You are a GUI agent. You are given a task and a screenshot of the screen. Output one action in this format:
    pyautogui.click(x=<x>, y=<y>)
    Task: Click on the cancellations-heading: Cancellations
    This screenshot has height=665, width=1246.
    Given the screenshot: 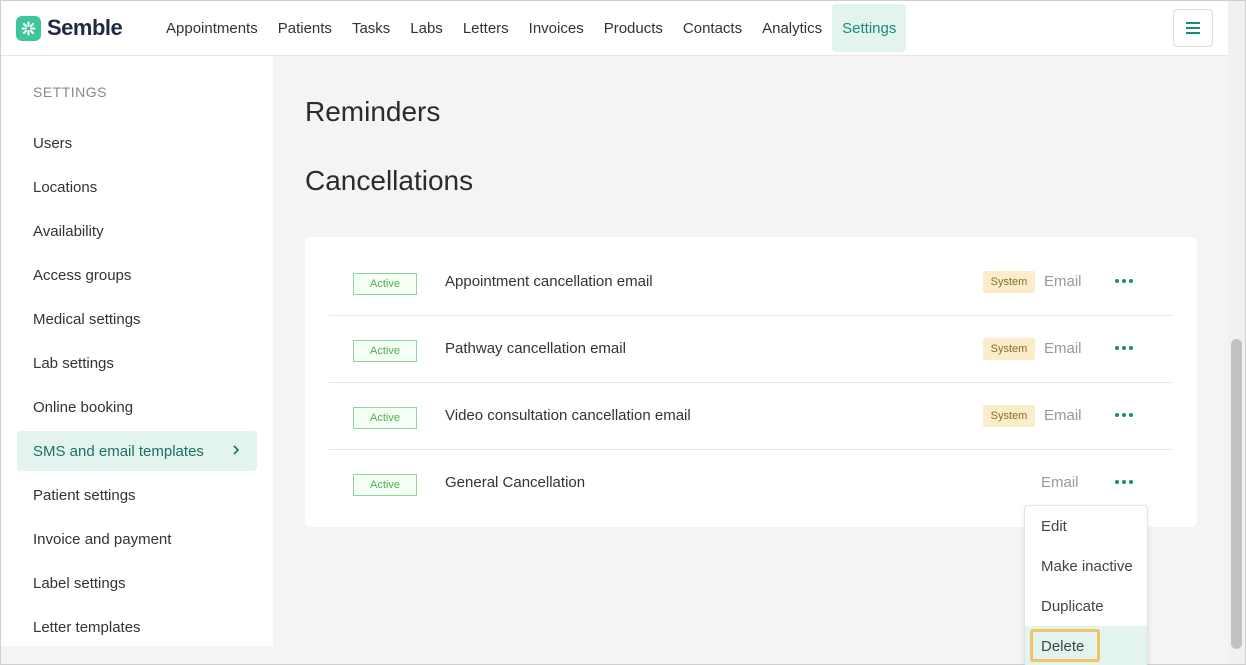 What is the action you would take?
    pyautogui.click(x=389, y=180)
    